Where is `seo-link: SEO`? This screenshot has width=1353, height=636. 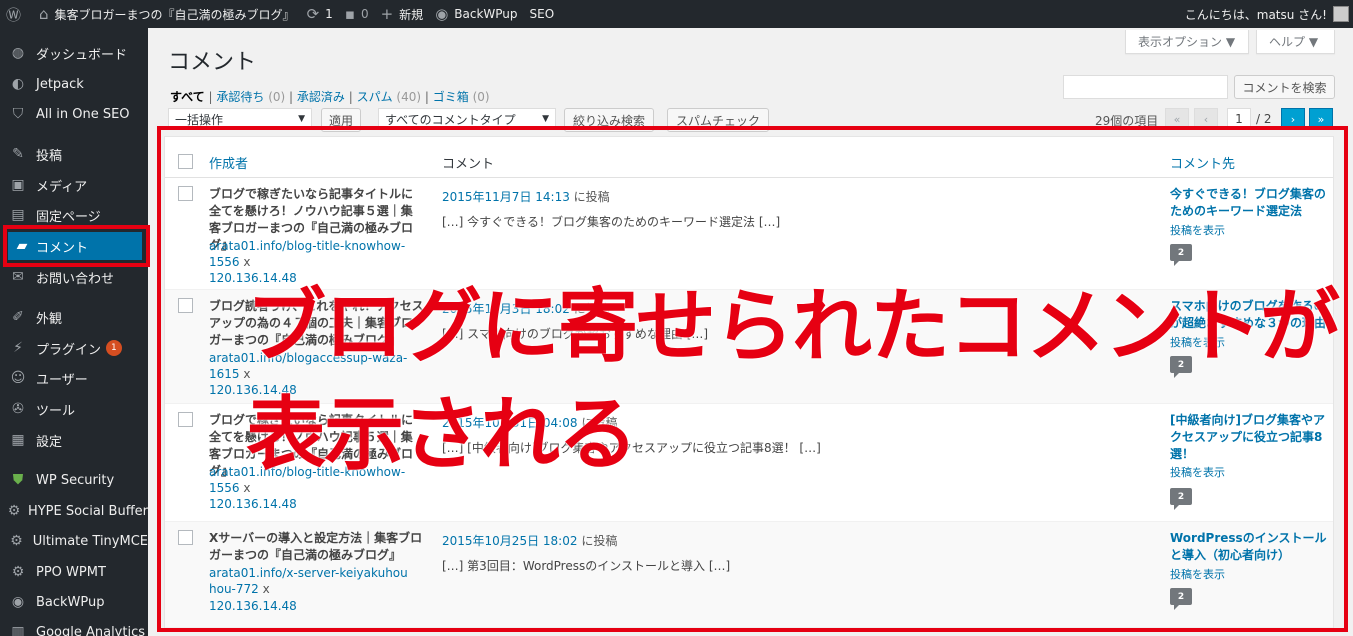 seo-link: SEO is located at coordinates (542, 14).